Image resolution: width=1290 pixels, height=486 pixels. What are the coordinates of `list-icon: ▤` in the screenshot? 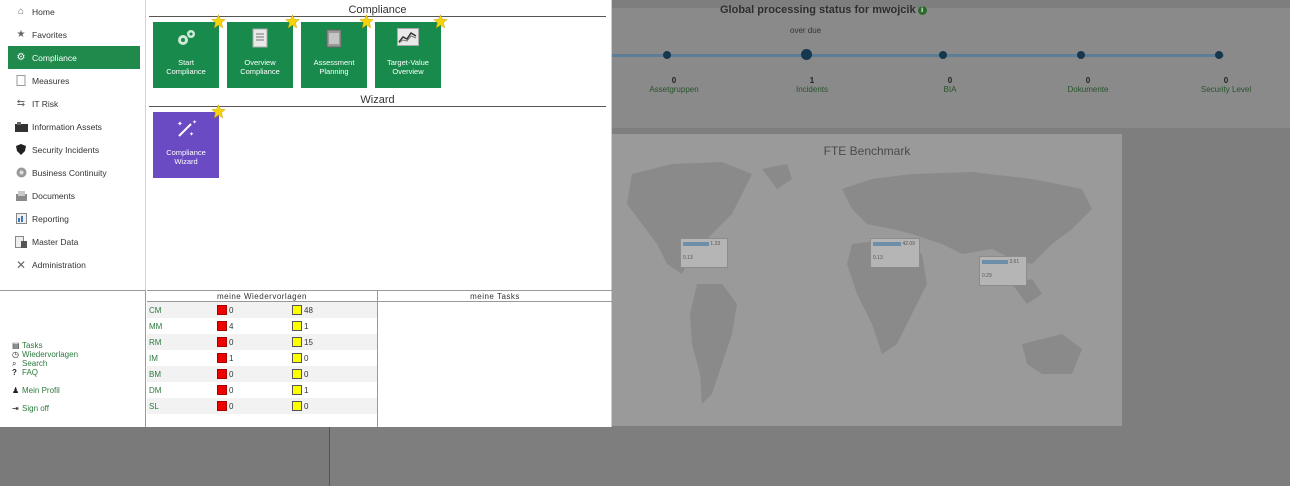 It's located at (16, 345).